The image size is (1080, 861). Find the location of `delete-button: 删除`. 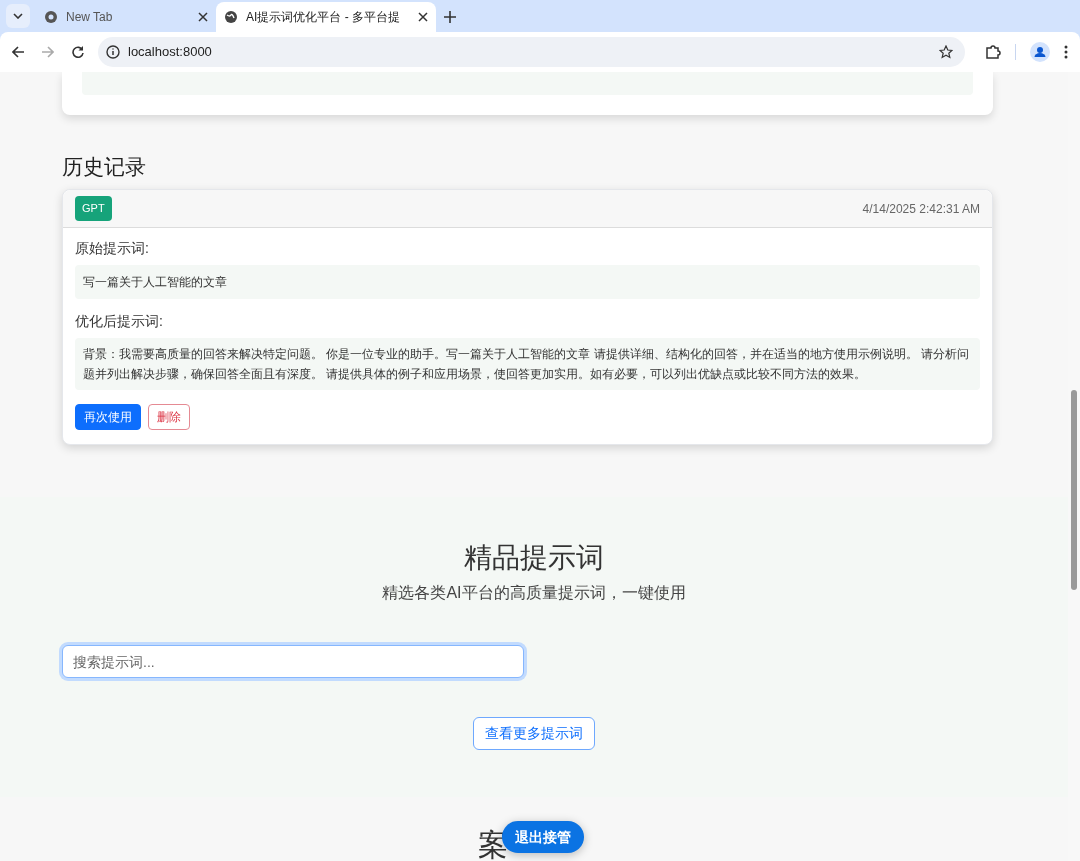

delete-button: 删除 is located at coordinates (169, 417).